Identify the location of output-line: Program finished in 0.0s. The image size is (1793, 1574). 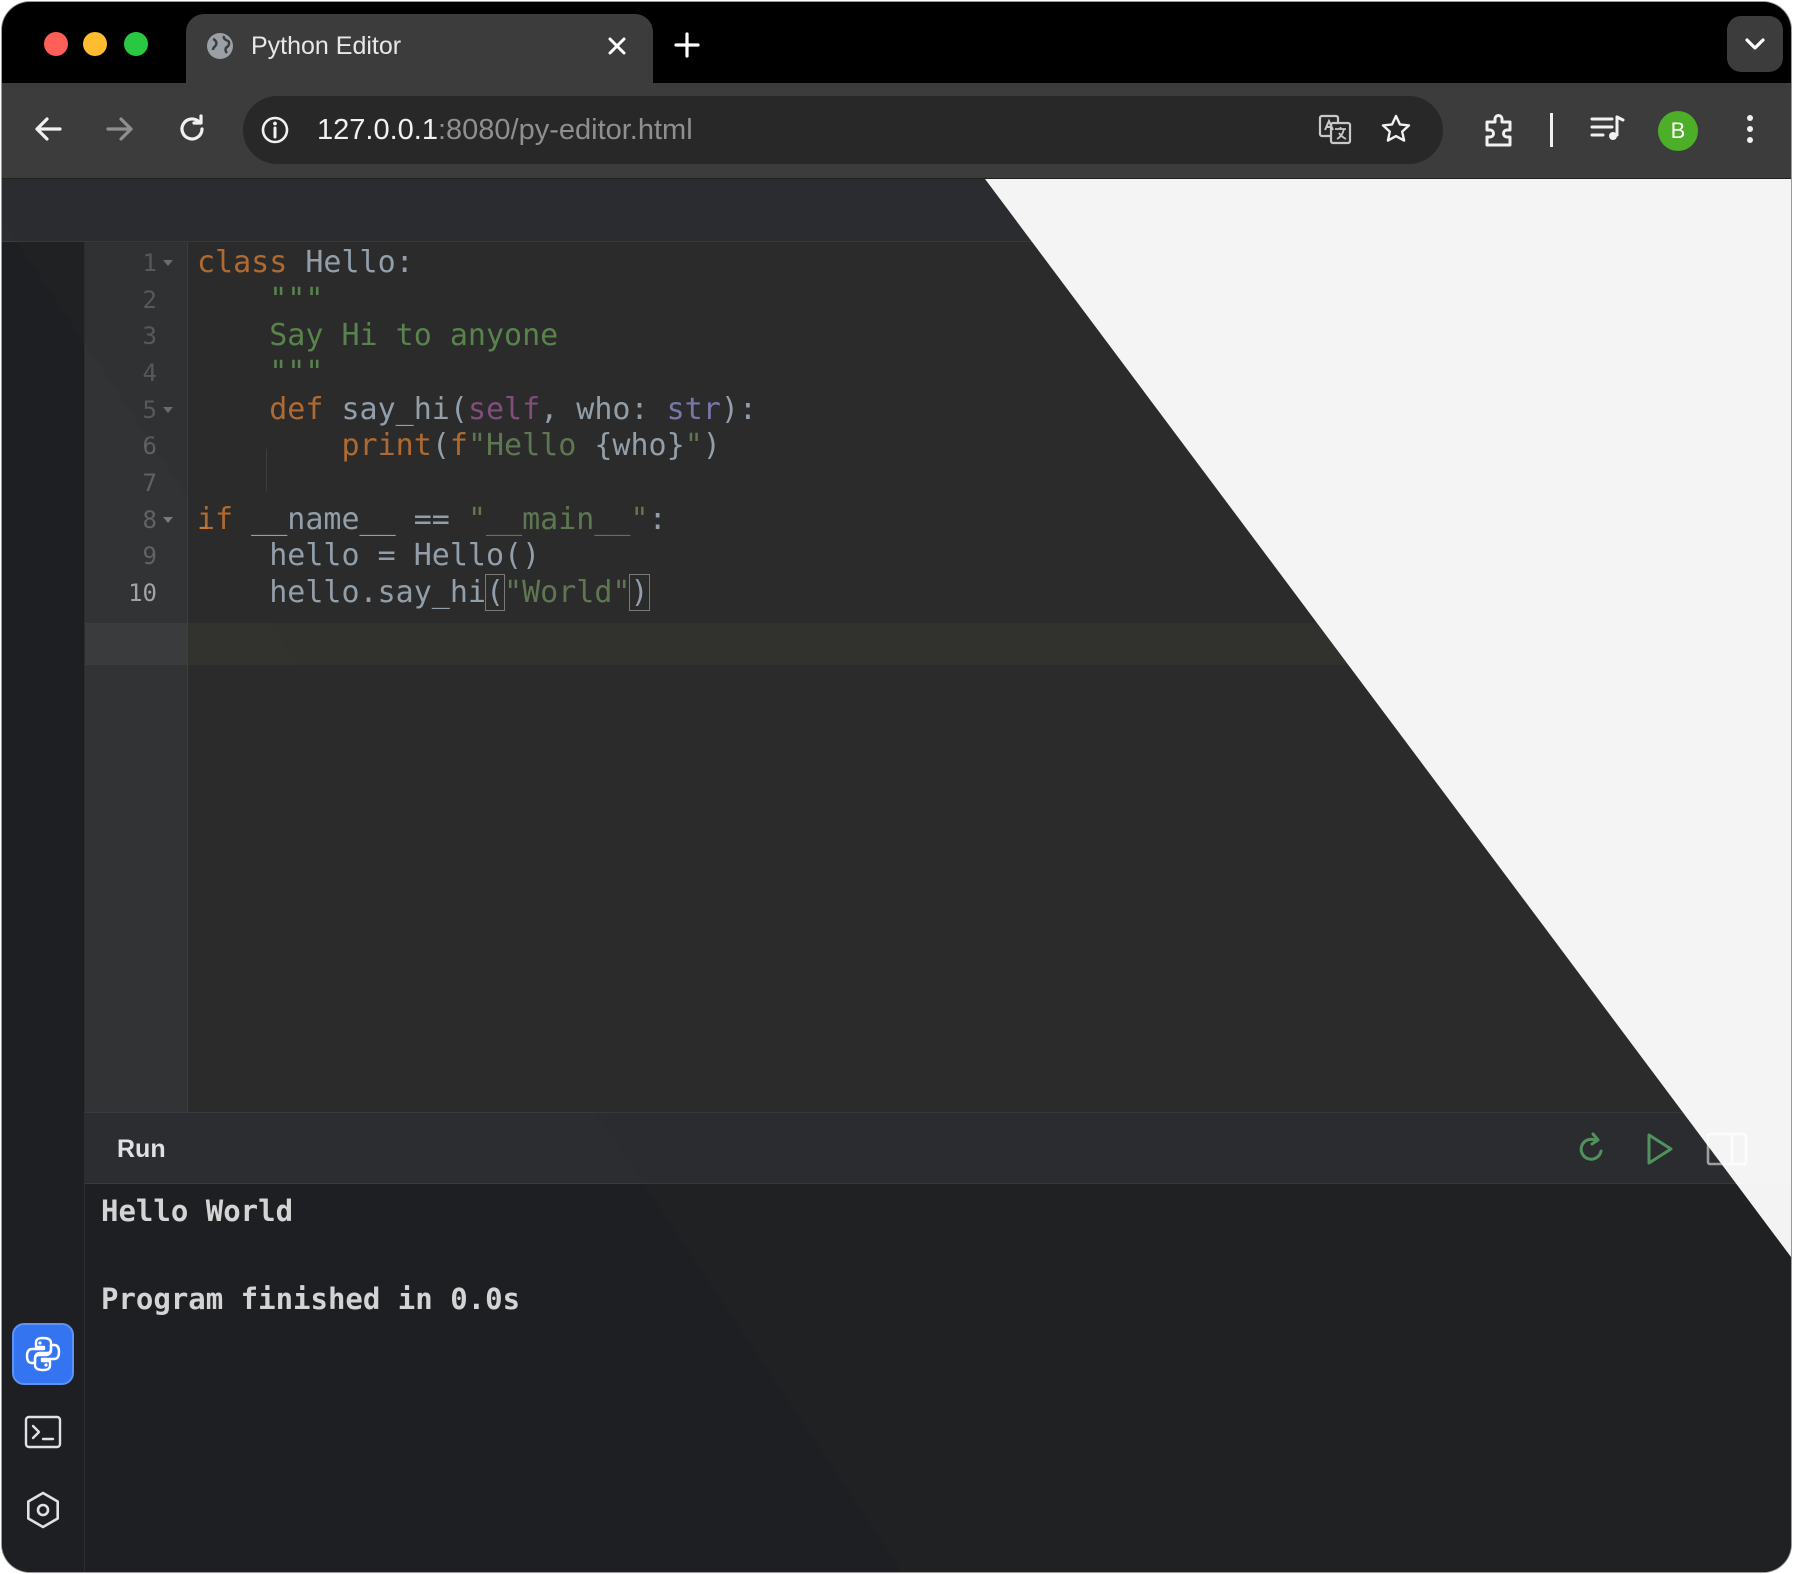
(311, 1299).